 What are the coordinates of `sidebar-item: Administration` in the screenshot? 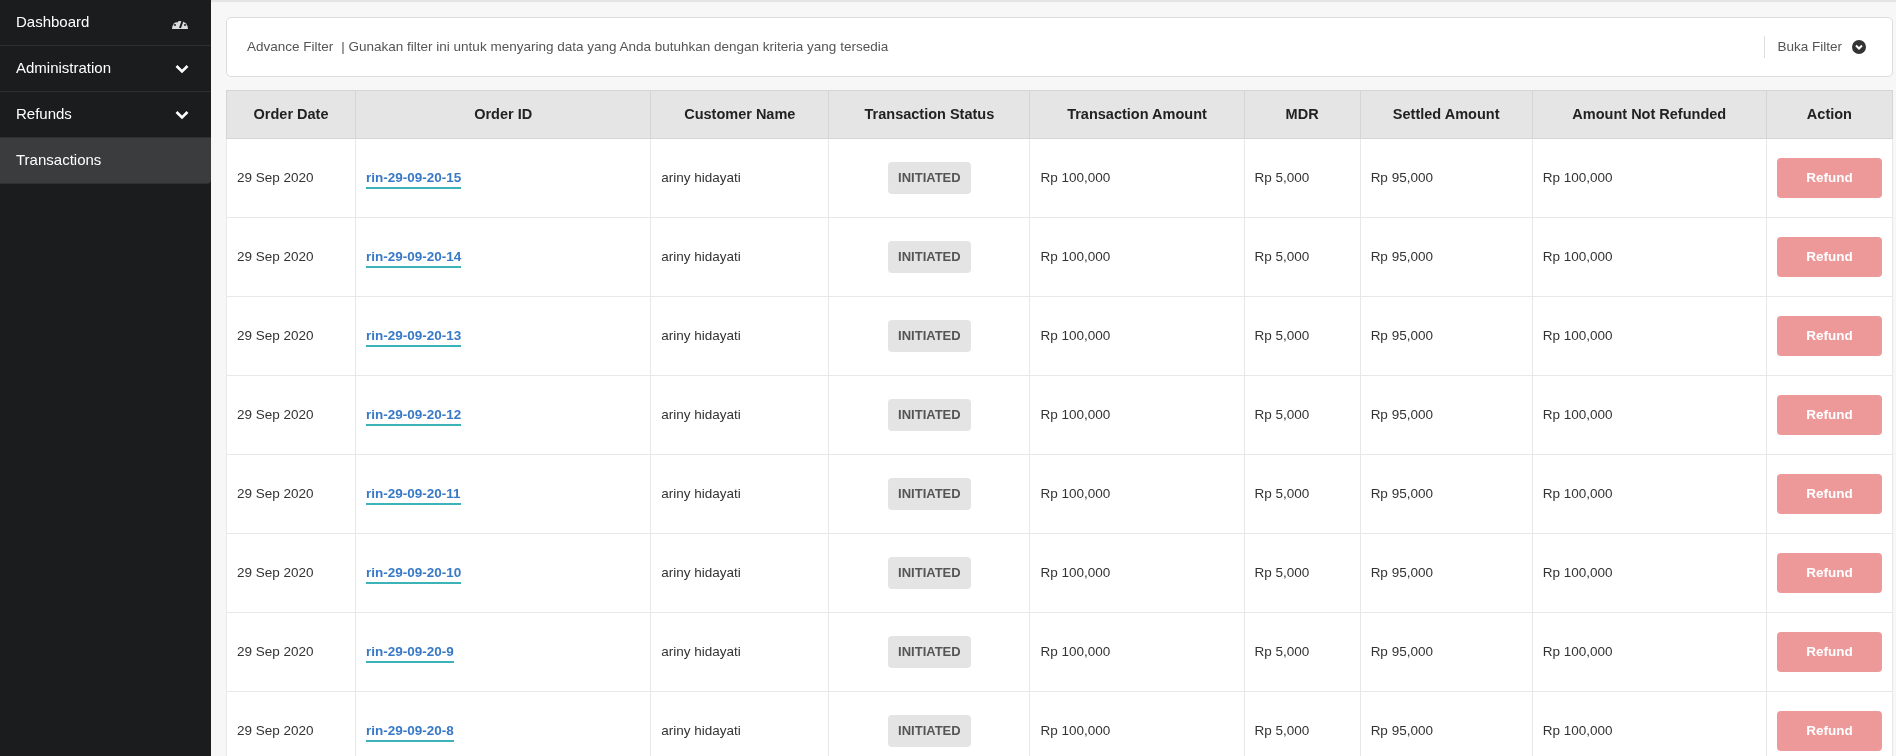 It's located at (105, 69).